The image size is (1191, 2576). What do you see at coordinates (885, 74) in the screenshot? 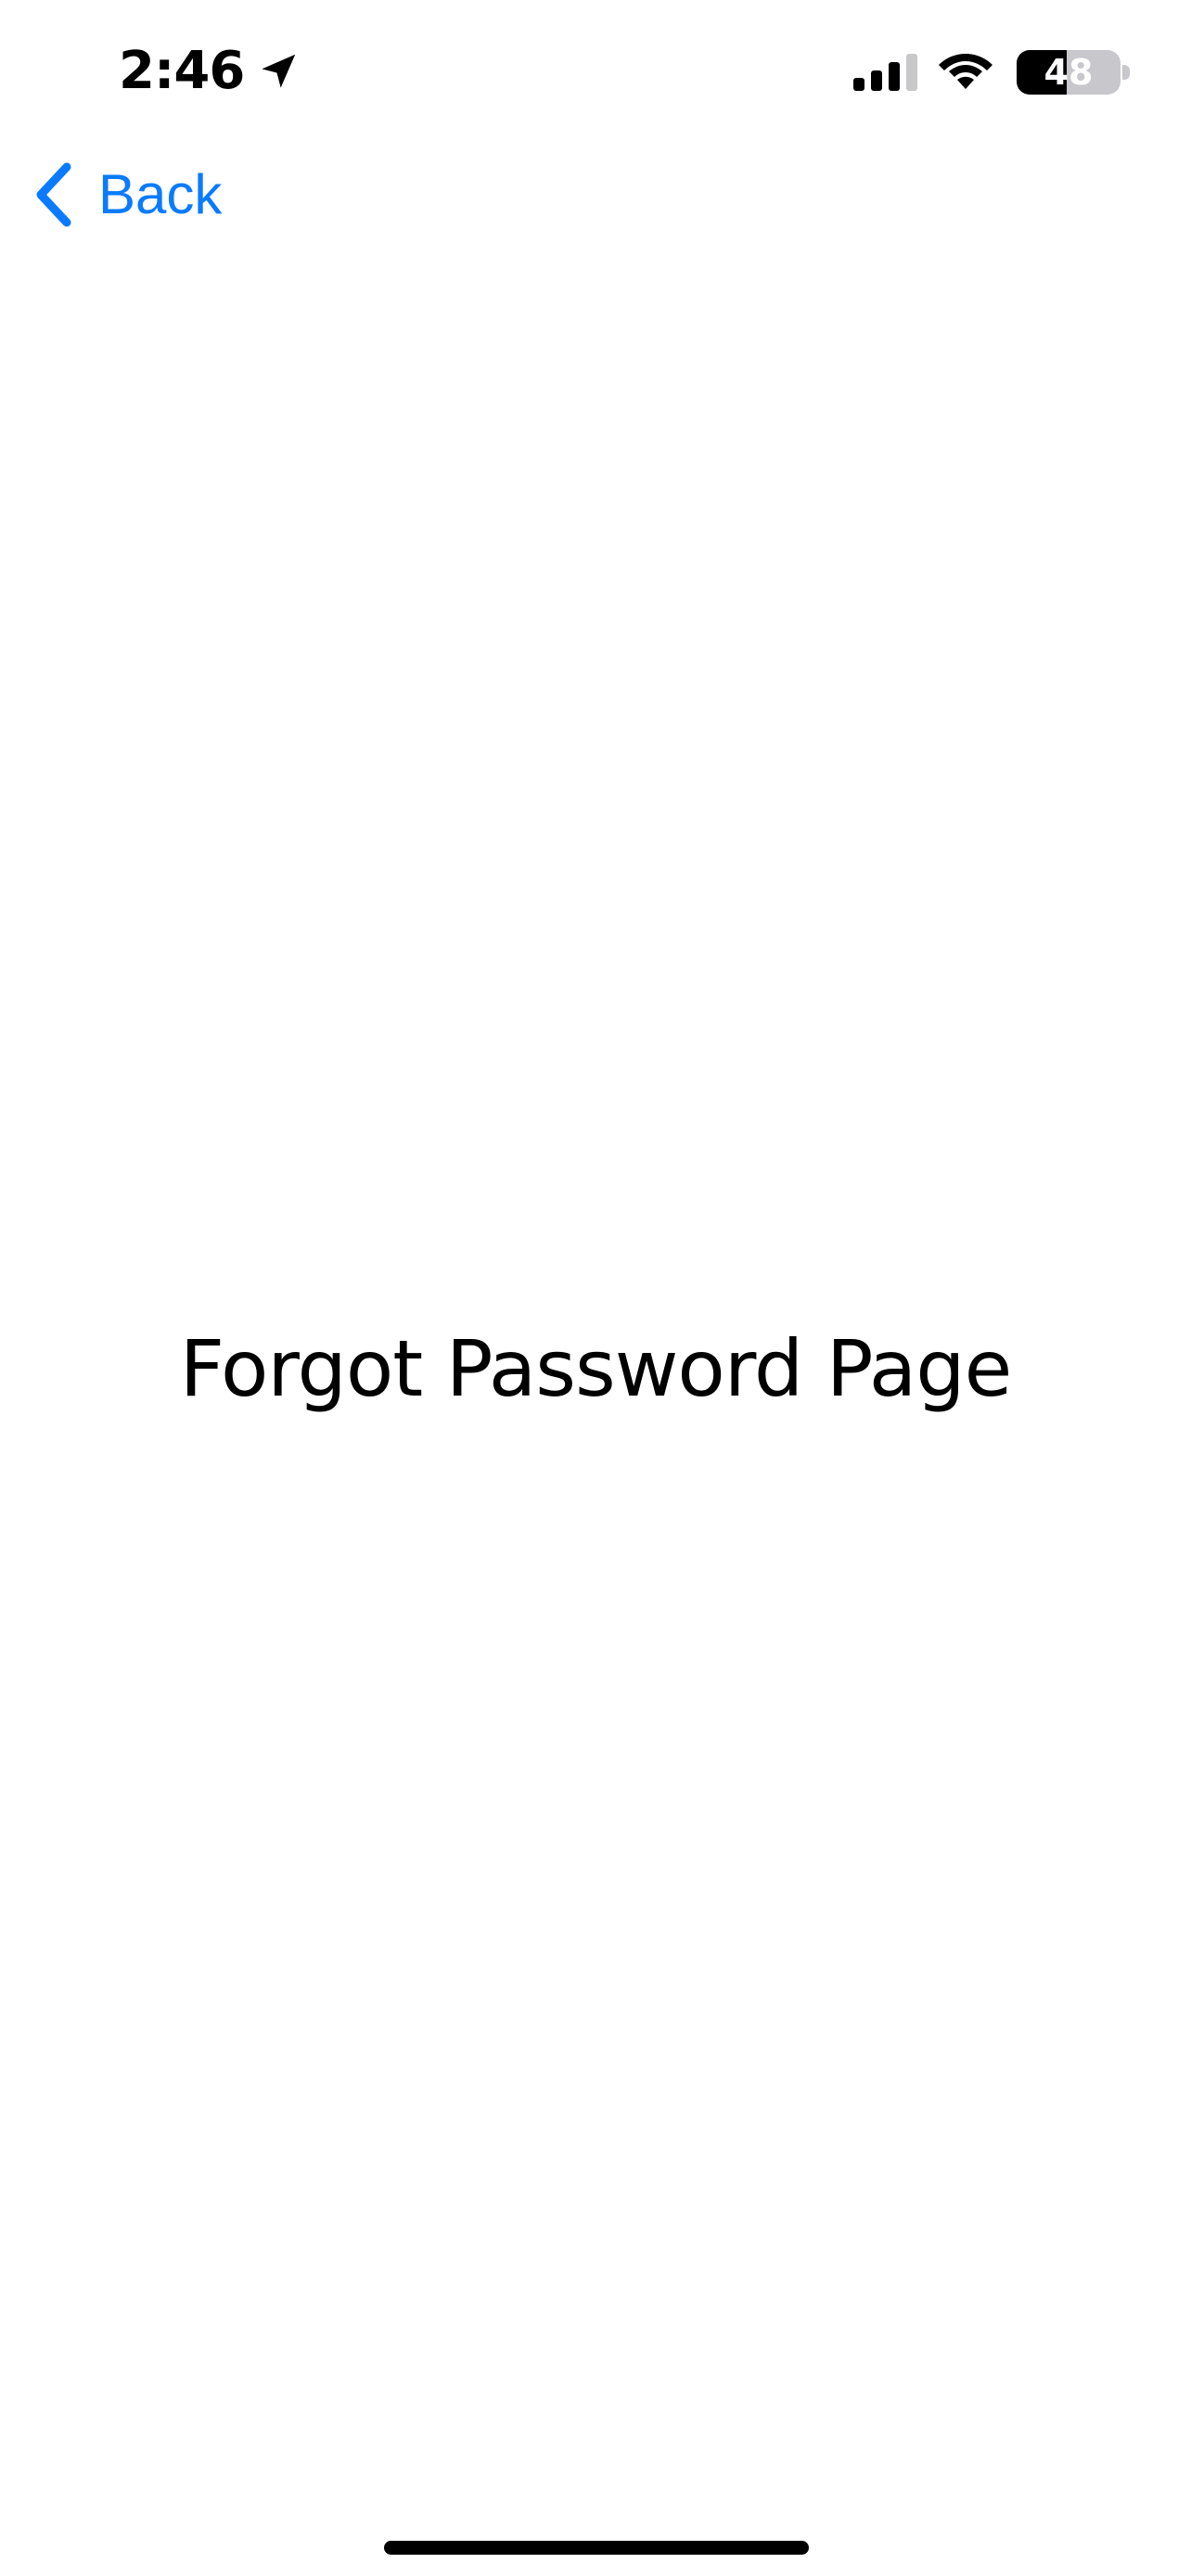
I see `cellular-signal-icon` at bounding box center [885, 74].